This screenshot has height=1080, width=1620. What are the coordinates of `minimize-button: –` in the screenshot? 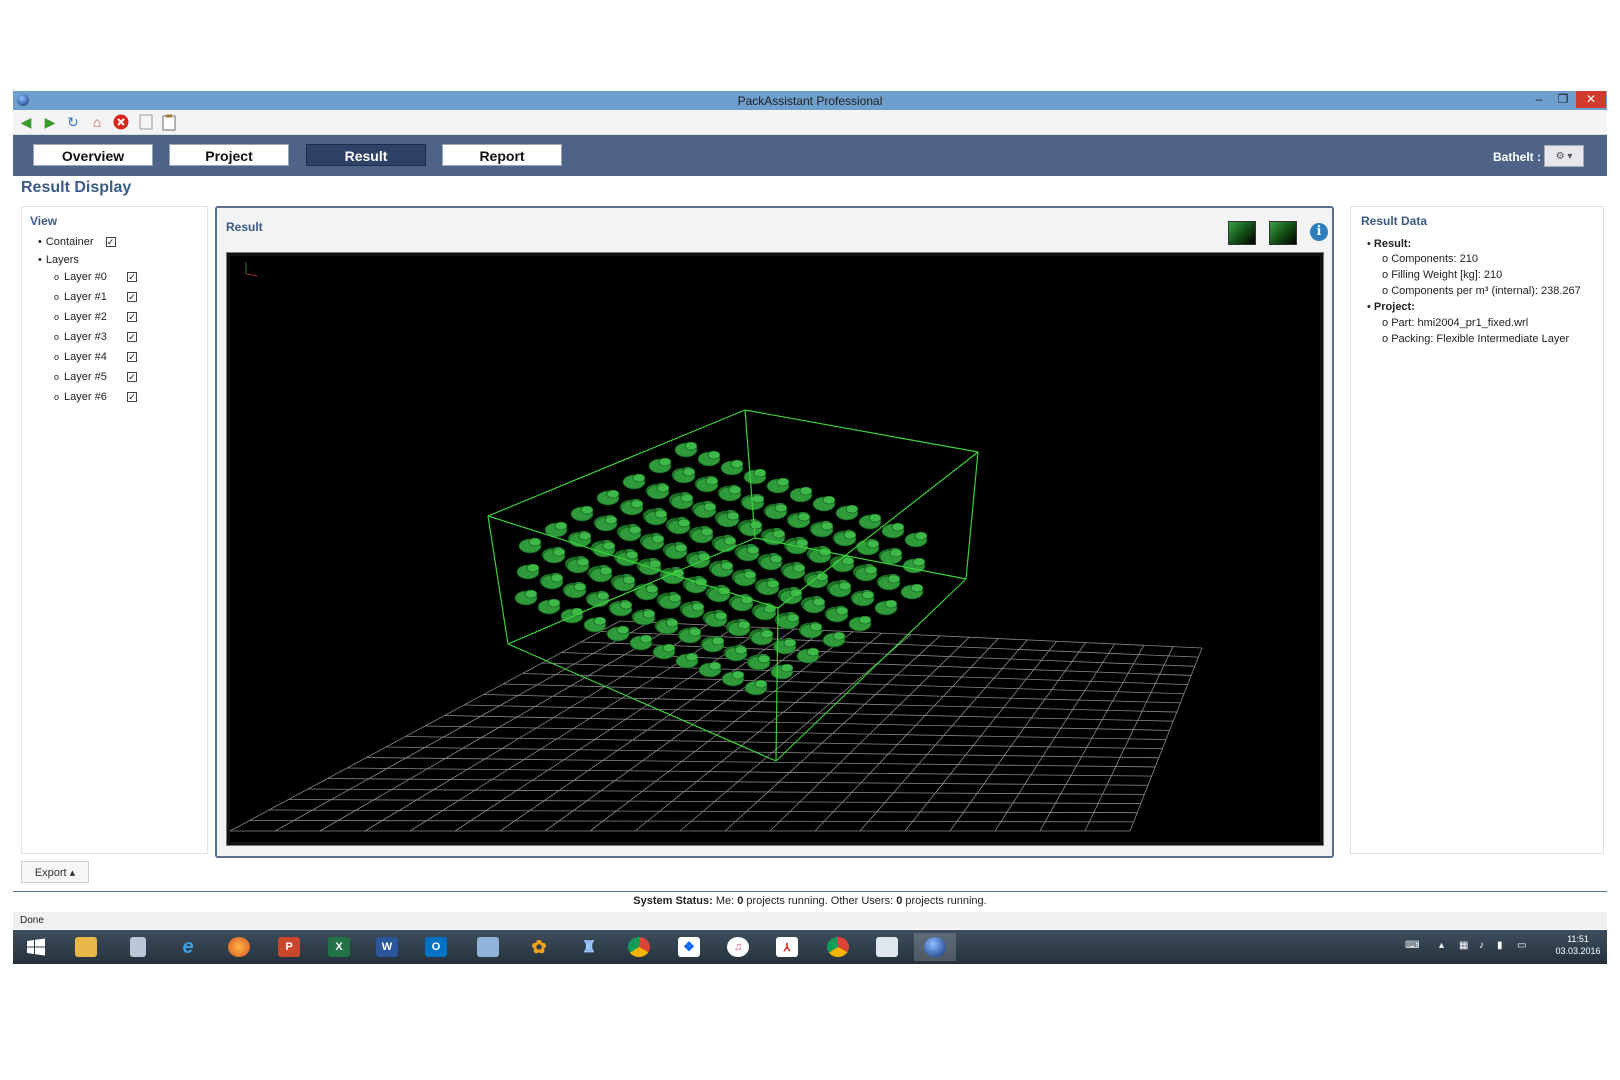 It's located at (1539, 99).